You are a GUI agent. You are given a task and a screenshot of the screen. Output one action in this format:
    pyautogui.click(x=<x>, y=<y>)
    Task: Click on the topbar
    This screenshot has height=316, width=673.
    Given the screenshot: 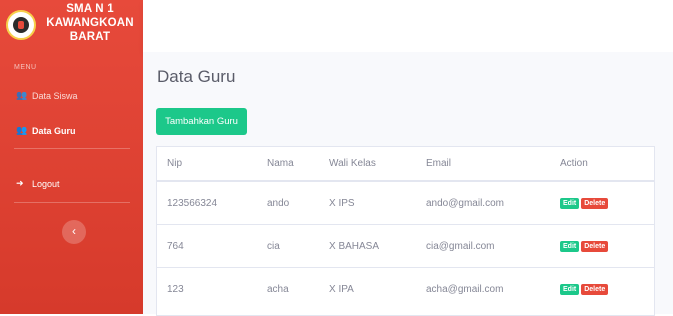 What is the action you would take?
    pyautogui.click(x=408, y=26)
    